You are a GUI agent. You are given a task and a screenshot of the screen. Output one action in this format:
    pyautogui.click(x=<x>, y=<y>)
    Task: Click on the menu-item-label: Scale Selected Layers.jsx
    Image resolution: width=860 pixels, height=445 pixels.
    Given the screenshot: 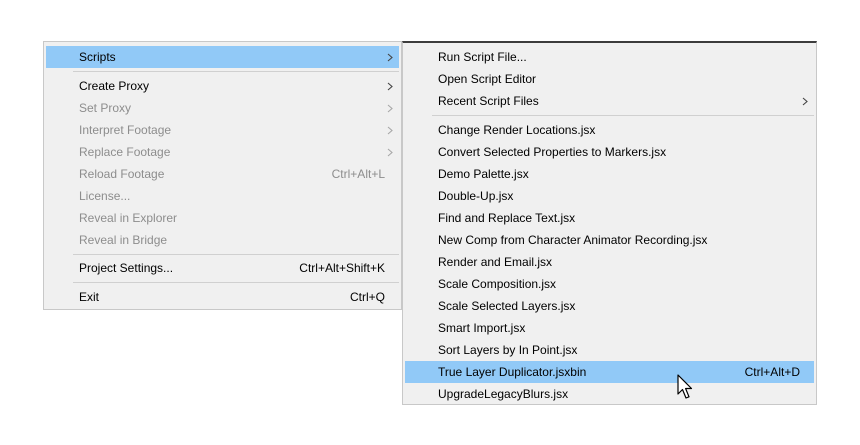 What is the action you would take?
    pyautogui.click(x=507, y=306)
    